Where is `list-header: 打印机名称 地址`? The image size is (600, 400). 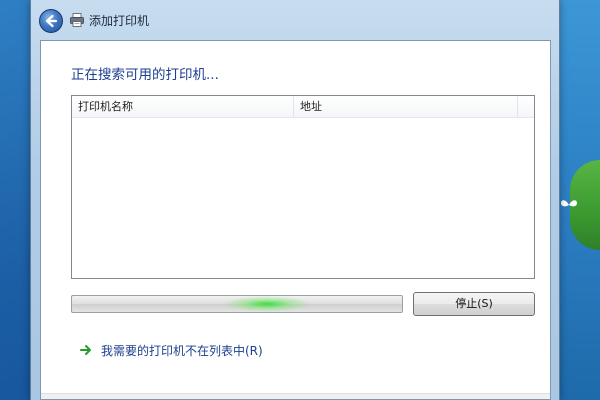
list-header: 打印机名称 地址 is located at coordinates (303, 107).